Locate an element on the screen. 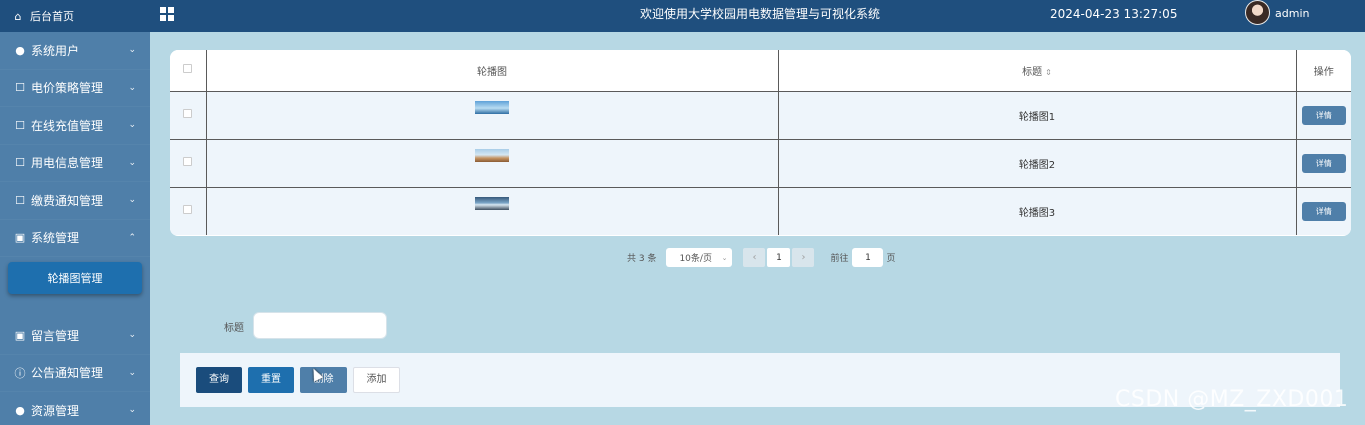  user-icon: ● is located at coordinates (20, 50).